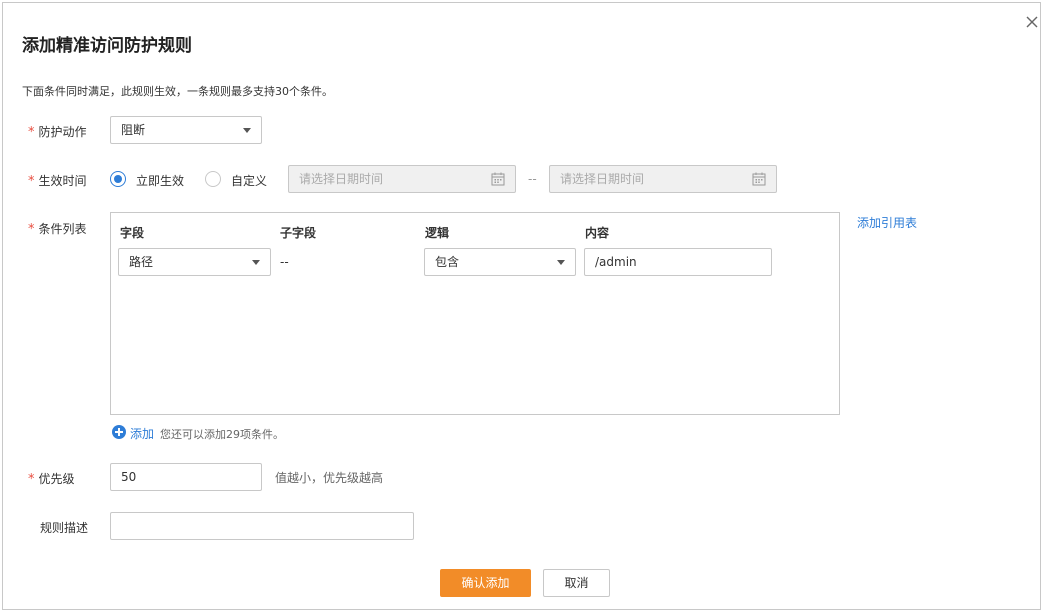  What do you see at coordinates (500, 262) in the screenshot?
I see `condition-logic-select: 包含` at bounding box center [500, 262].